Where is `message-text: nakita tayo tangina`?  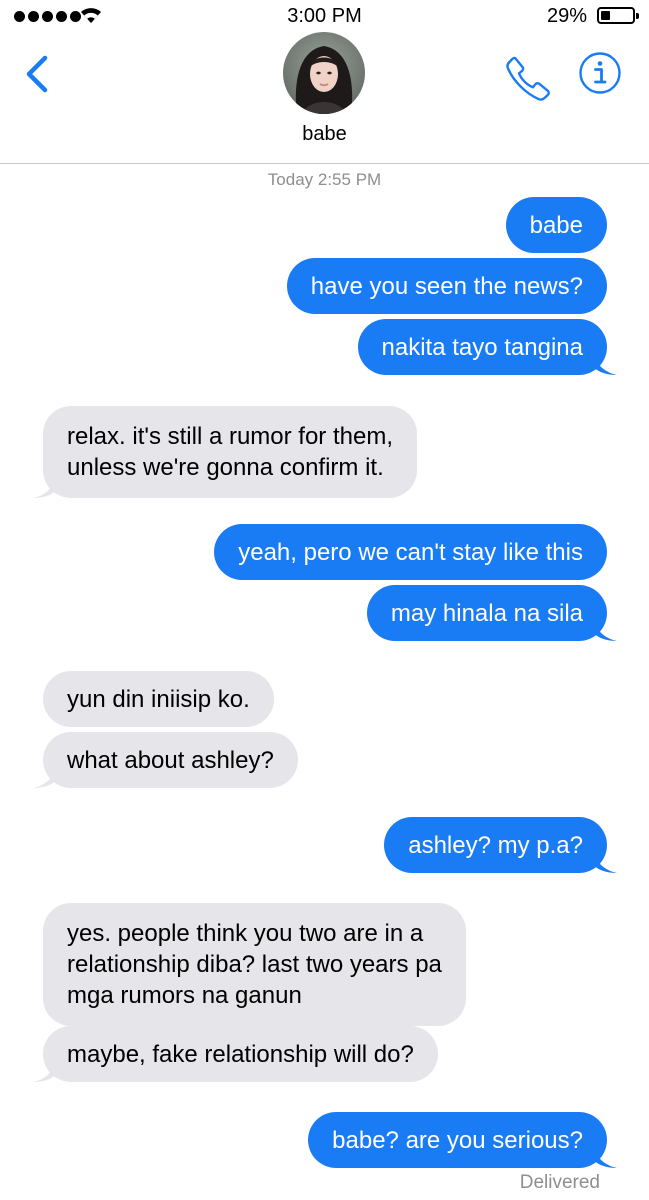
message-text: nakita tayo tangina is located at coordinates (482, 347).